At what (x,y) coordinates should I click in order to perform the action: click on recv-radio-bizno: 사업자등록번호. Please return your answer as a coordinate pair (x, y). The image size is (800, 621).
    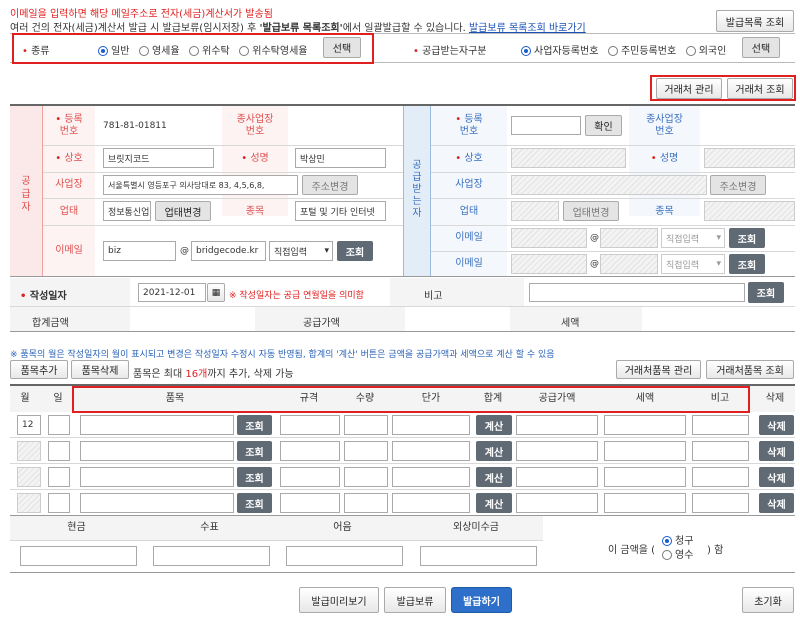
    Looking at the image, I should click on (559, 51).